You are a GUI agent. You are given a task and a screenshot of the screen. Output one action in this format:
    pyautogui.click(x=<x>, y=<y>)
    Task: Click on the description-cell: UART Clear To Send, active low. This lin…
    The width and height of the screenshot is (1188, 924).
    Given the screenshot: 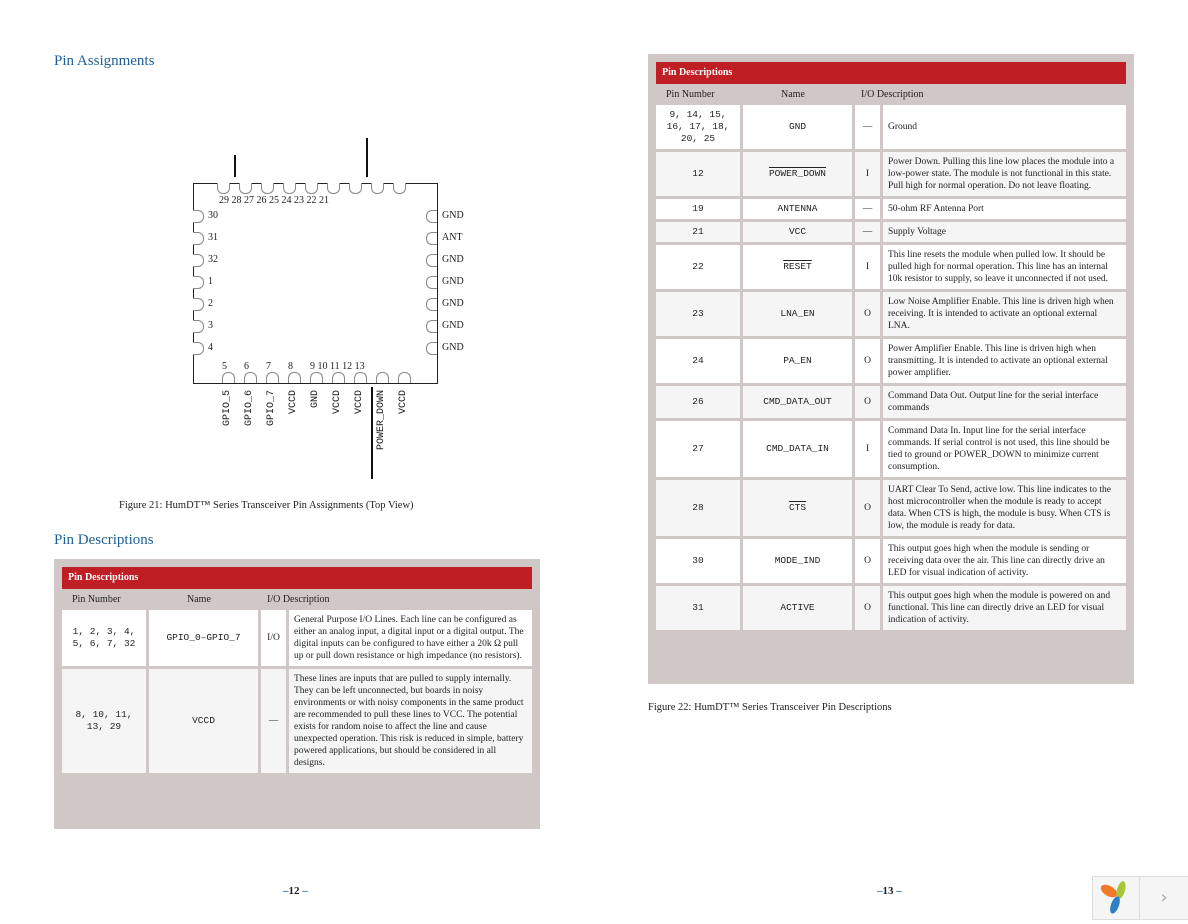 What is the action you would take?
    pyautogui.click(x=1004, y=509)
    